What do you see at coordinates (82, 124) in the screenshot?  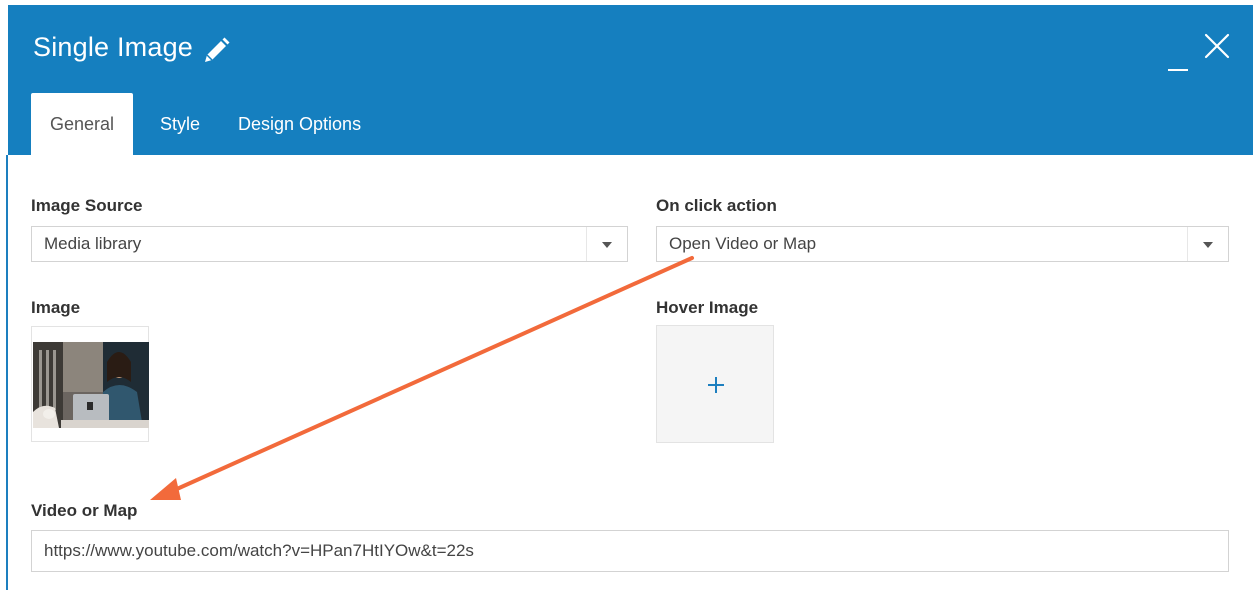 I see `tab-general: General` at bounding box center [82, 124].